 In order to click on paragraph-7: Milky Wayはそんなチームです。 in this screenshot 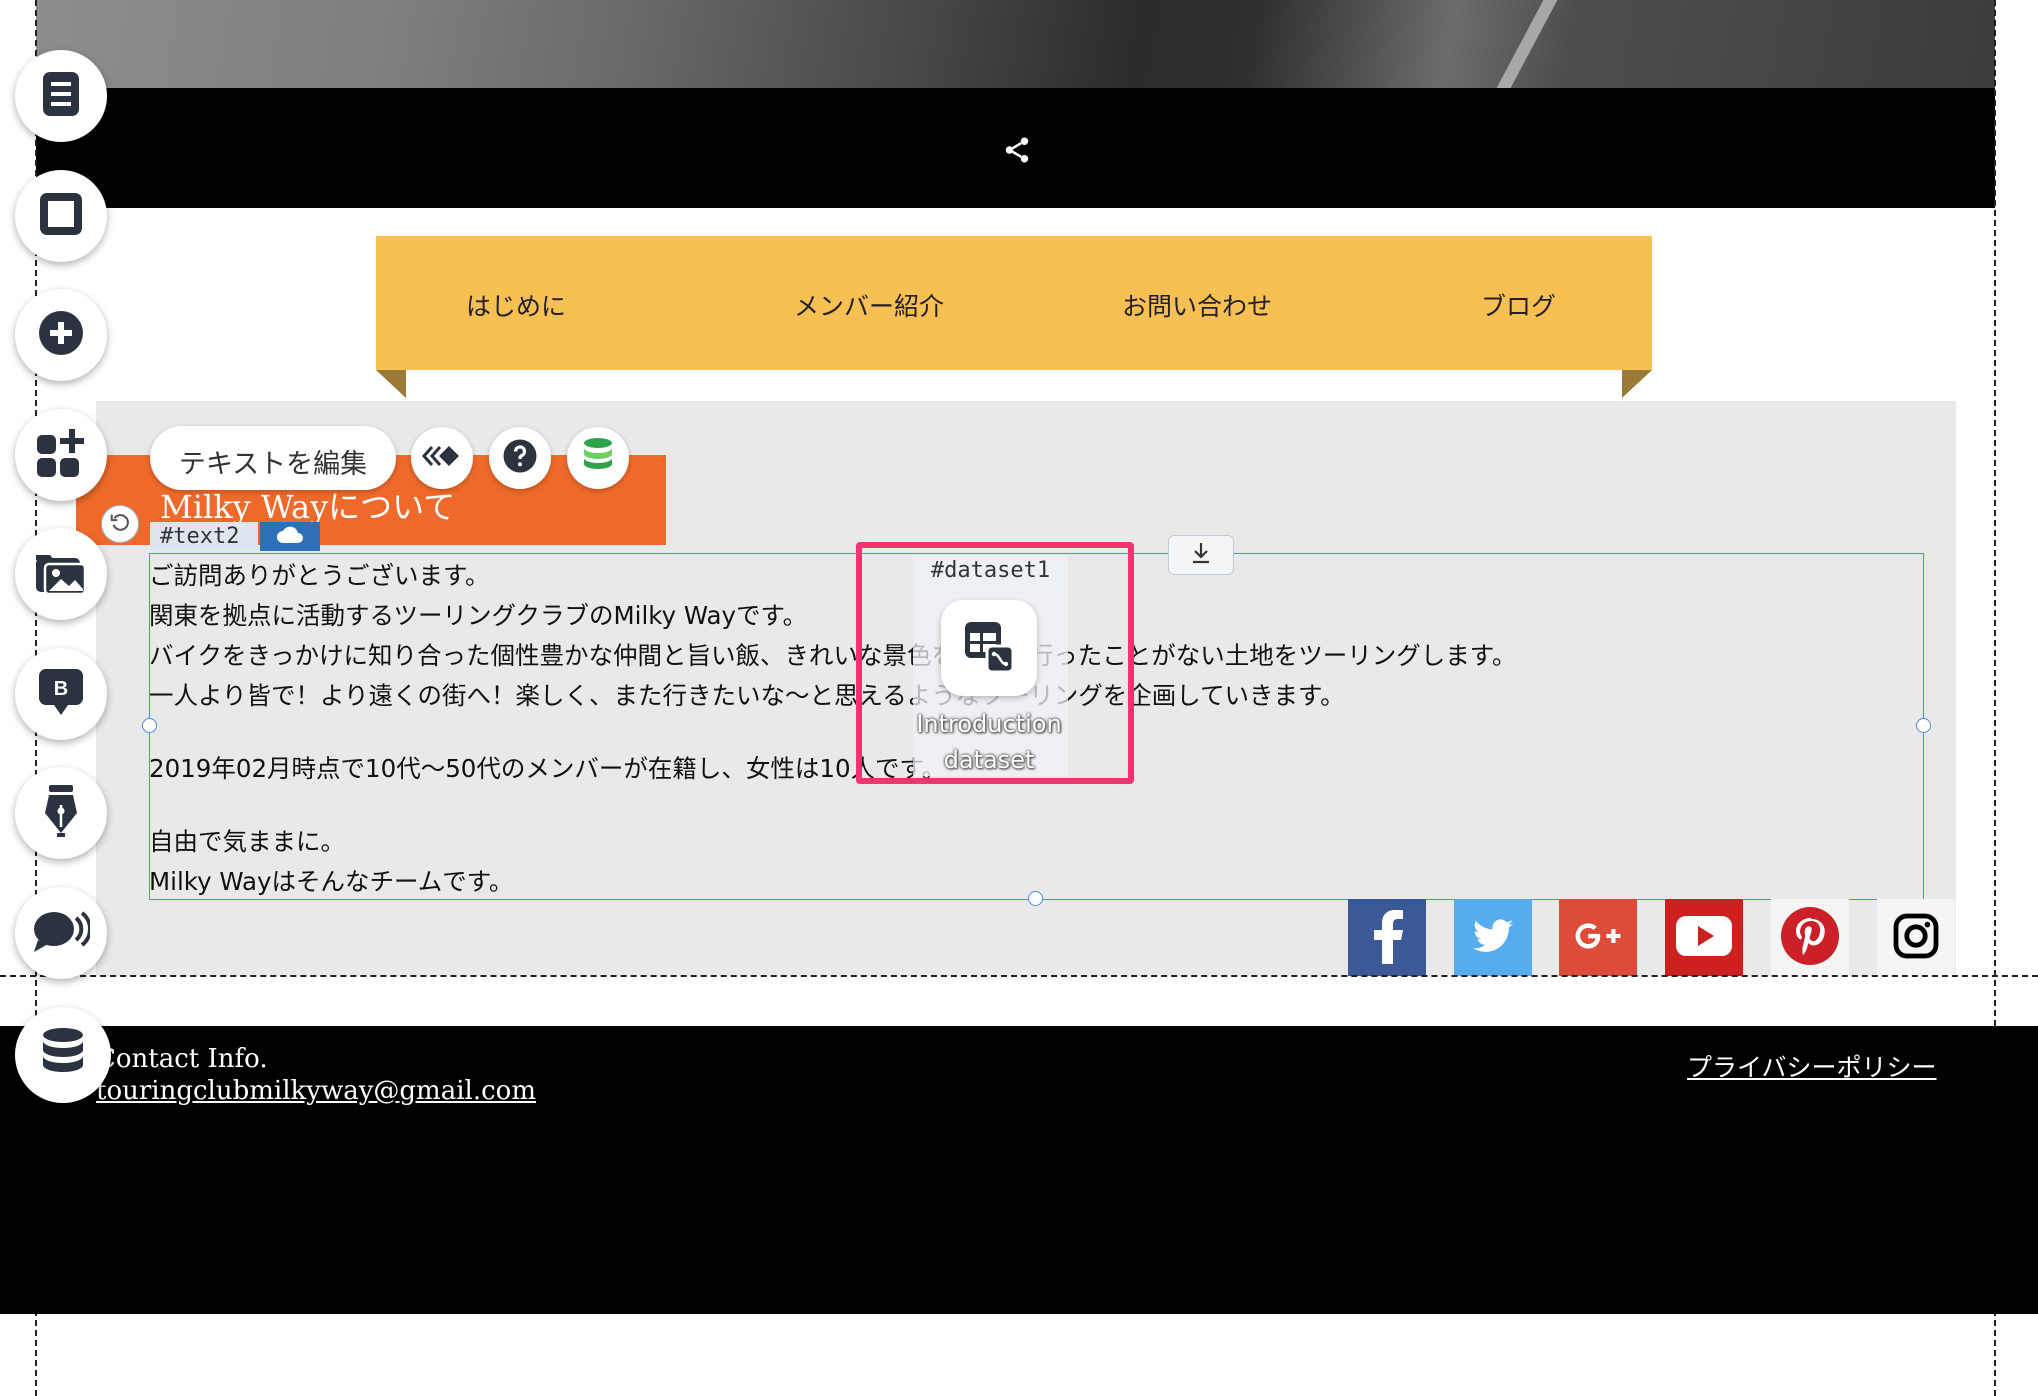, I will do `click(331, 881)`.